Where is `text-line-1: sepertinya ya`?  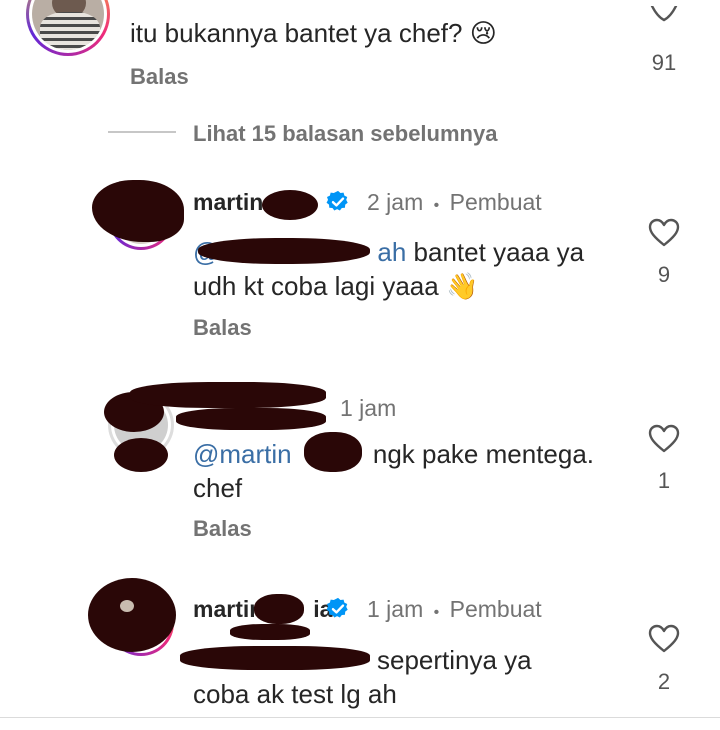
text-line-1: sepertinya ya is located at coordinates (454, 660).